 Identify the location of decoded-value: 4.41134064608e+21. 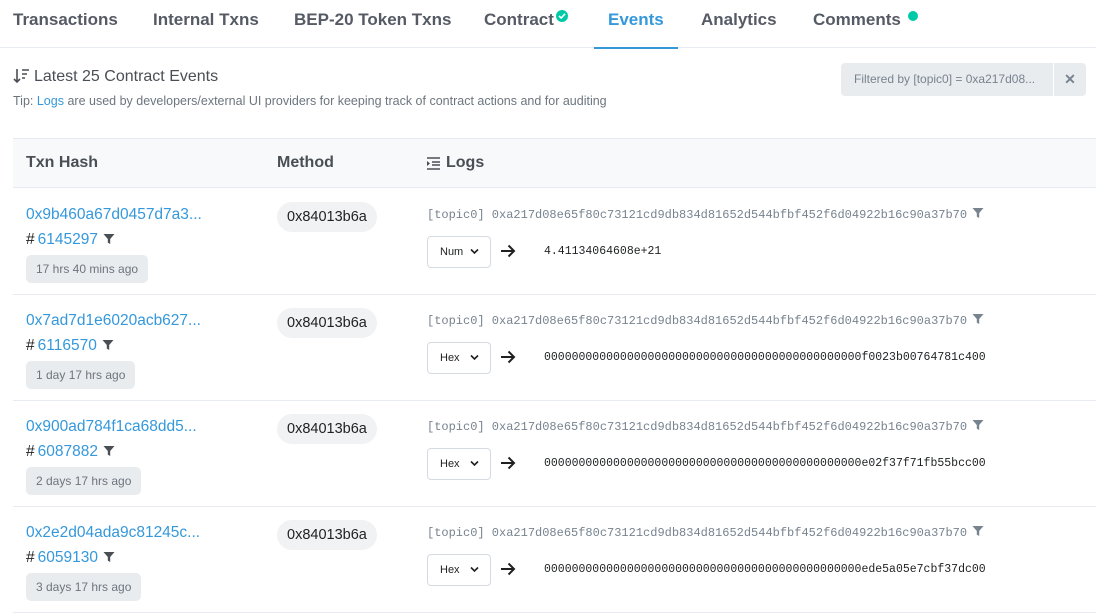
(603, 251).